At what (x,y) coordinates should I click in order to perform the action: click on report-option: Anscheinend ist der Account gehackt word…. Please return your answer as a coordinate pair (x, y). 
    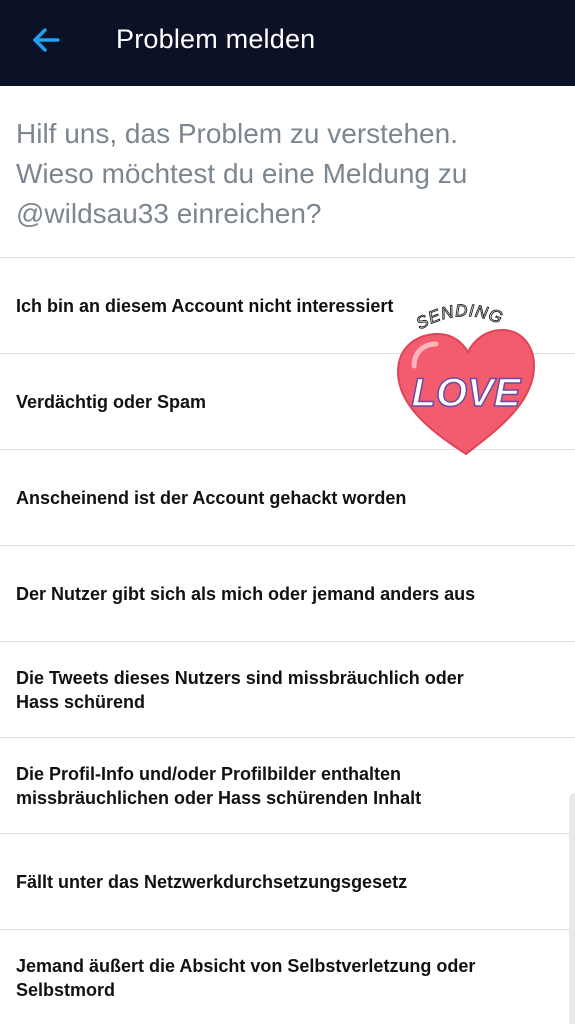
    Looking at the image, I should click on (287, 497).